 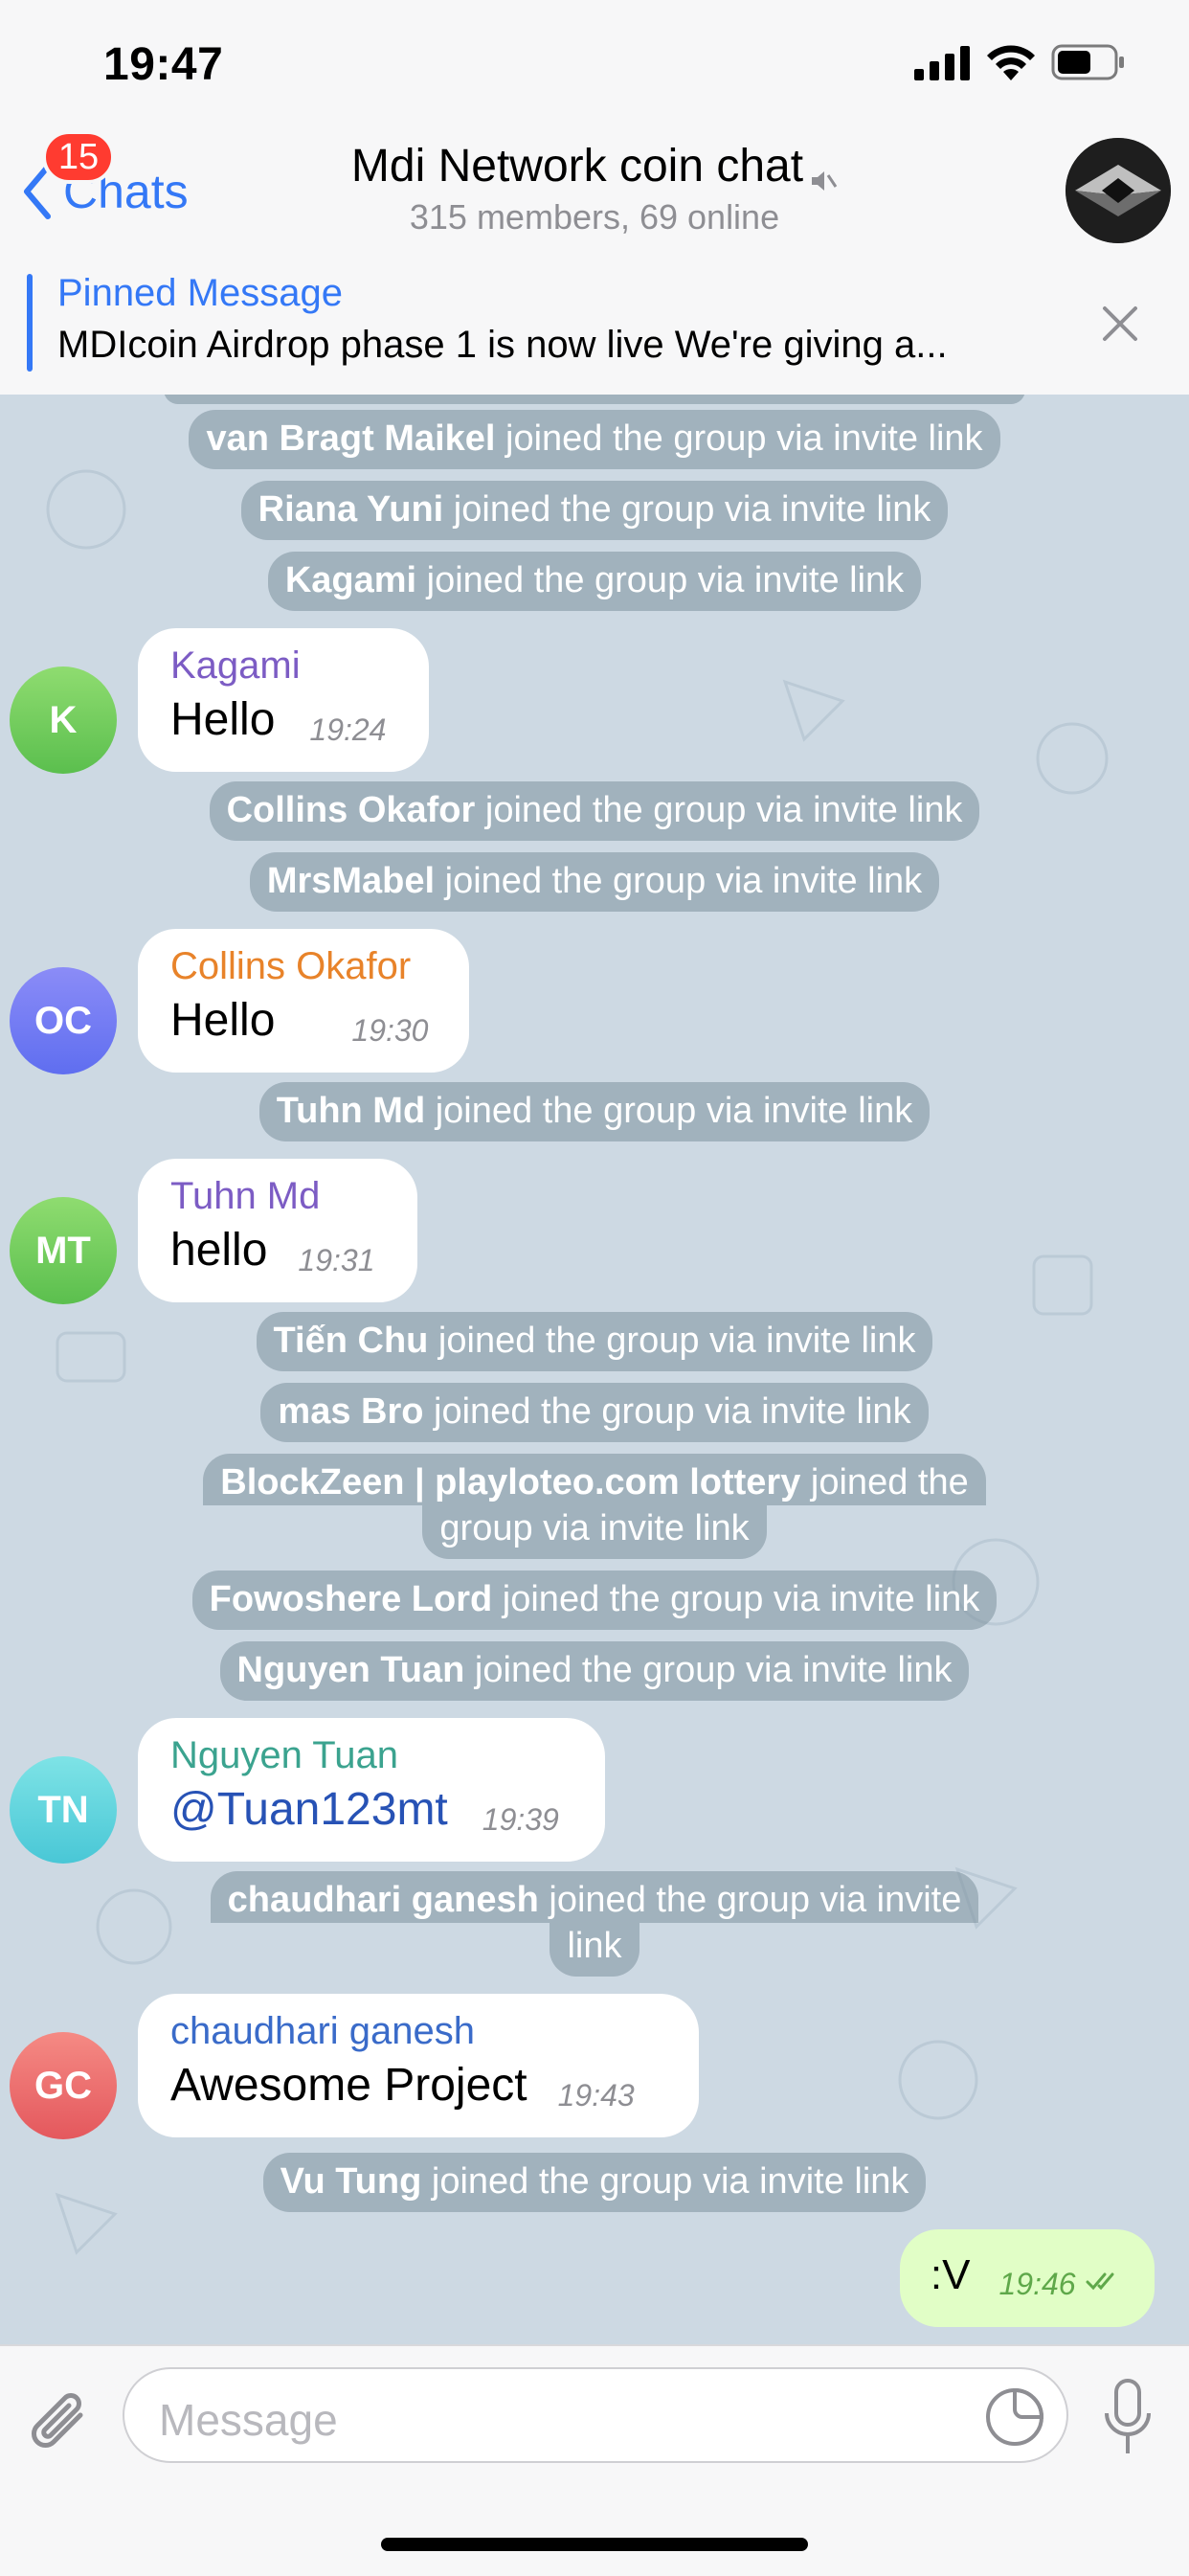 What do you see at coordinates (351, 1111) in the screenshot?
I see `service-user: Tuhn Md` at bounding box center [351, 1111].